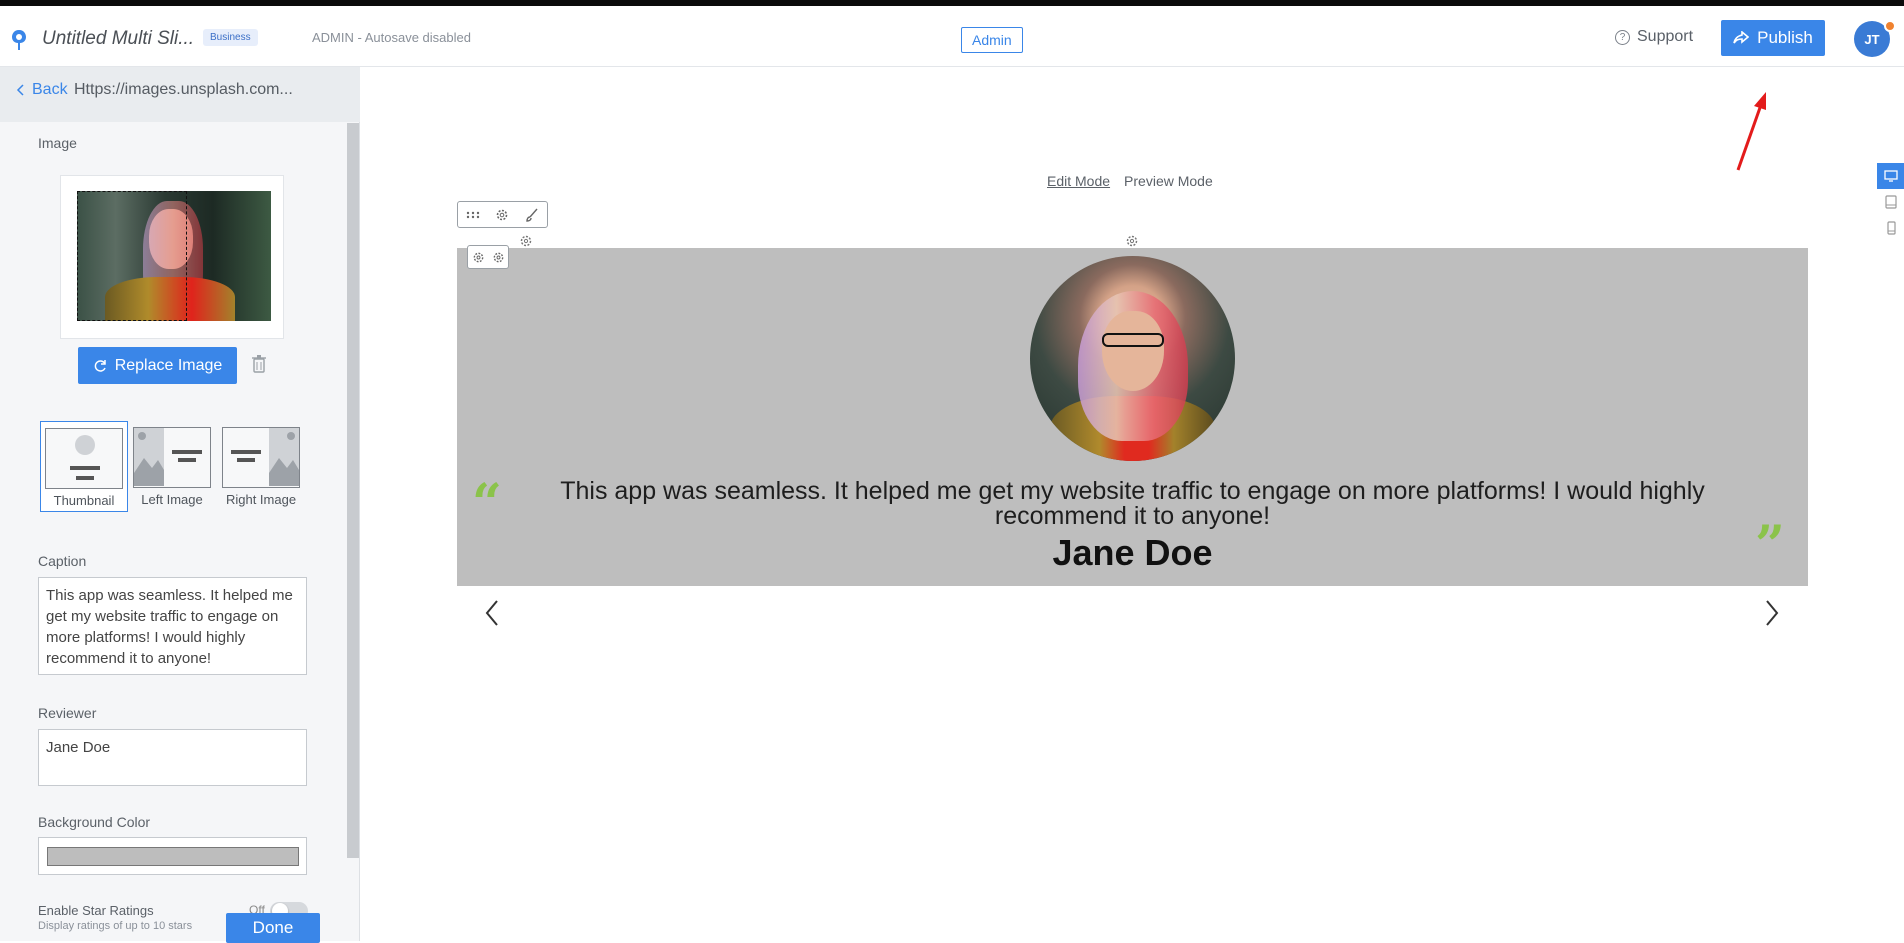 This screenshot has width=1904, height=943. What do you see at coordinates (261, 499) in the screenshot?
I see `layout-right-label: Right Image` at bounding box center [261, 499].